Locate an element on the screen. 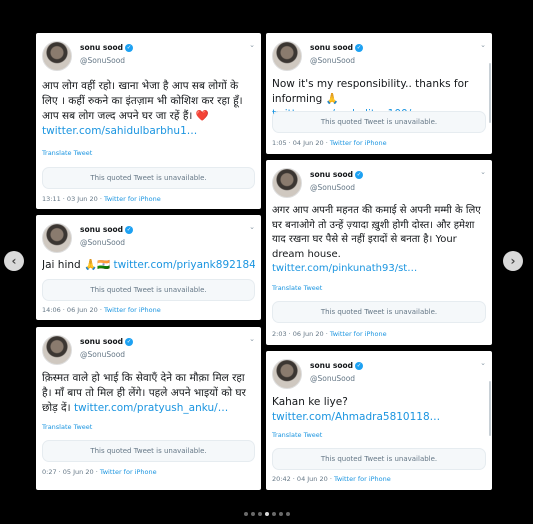 This screenshot has width=533, height=524. tweet-meta: 1:05 · 04 Jun 20 · Twitter for iPhone is located at coordinates (329, 143).